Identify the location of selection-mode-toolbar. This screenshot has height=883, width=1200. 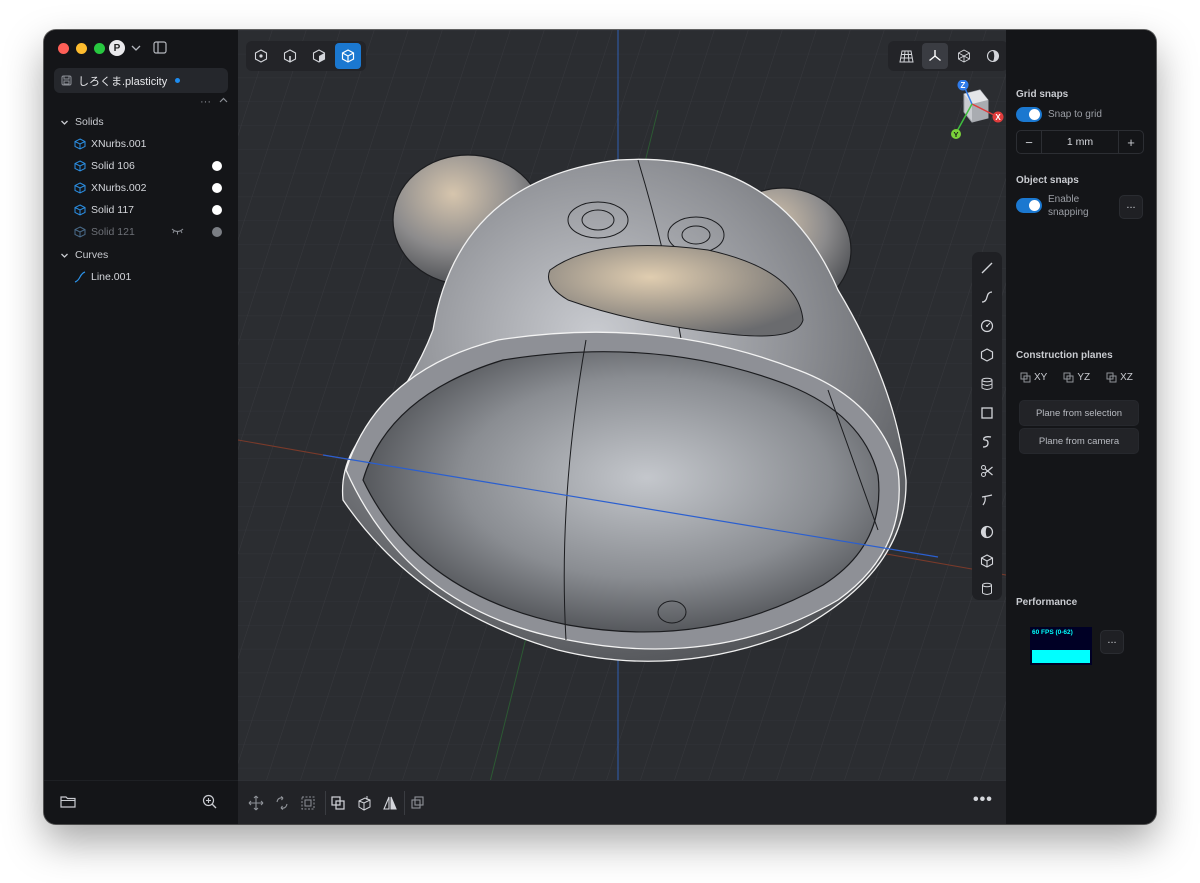
(306, 56).